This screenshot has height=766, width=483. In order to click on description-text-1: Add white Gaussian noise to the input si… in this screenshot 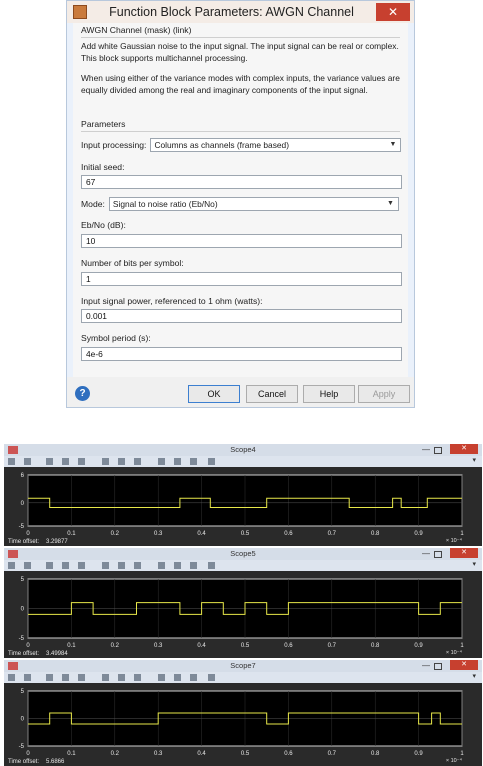, I will do `click(240, 52)`.